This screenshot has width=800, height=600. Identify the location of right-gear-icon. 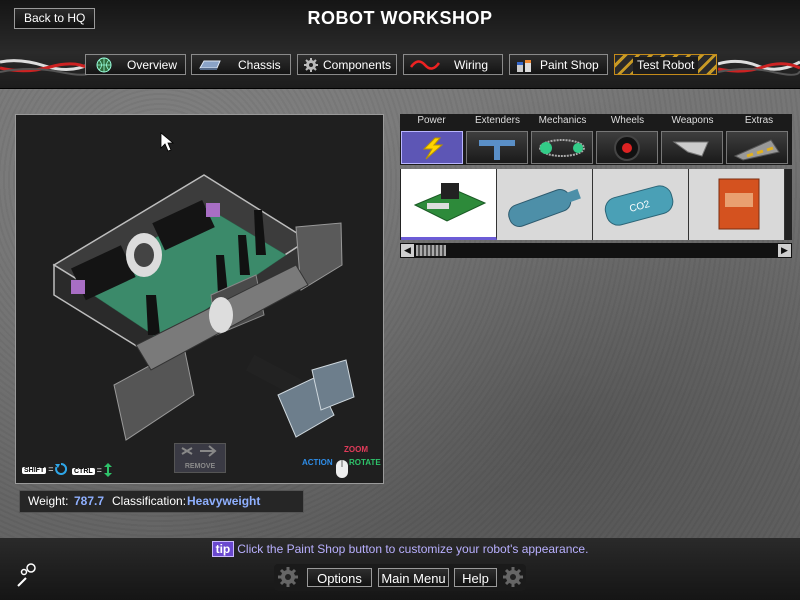
(513, 577).